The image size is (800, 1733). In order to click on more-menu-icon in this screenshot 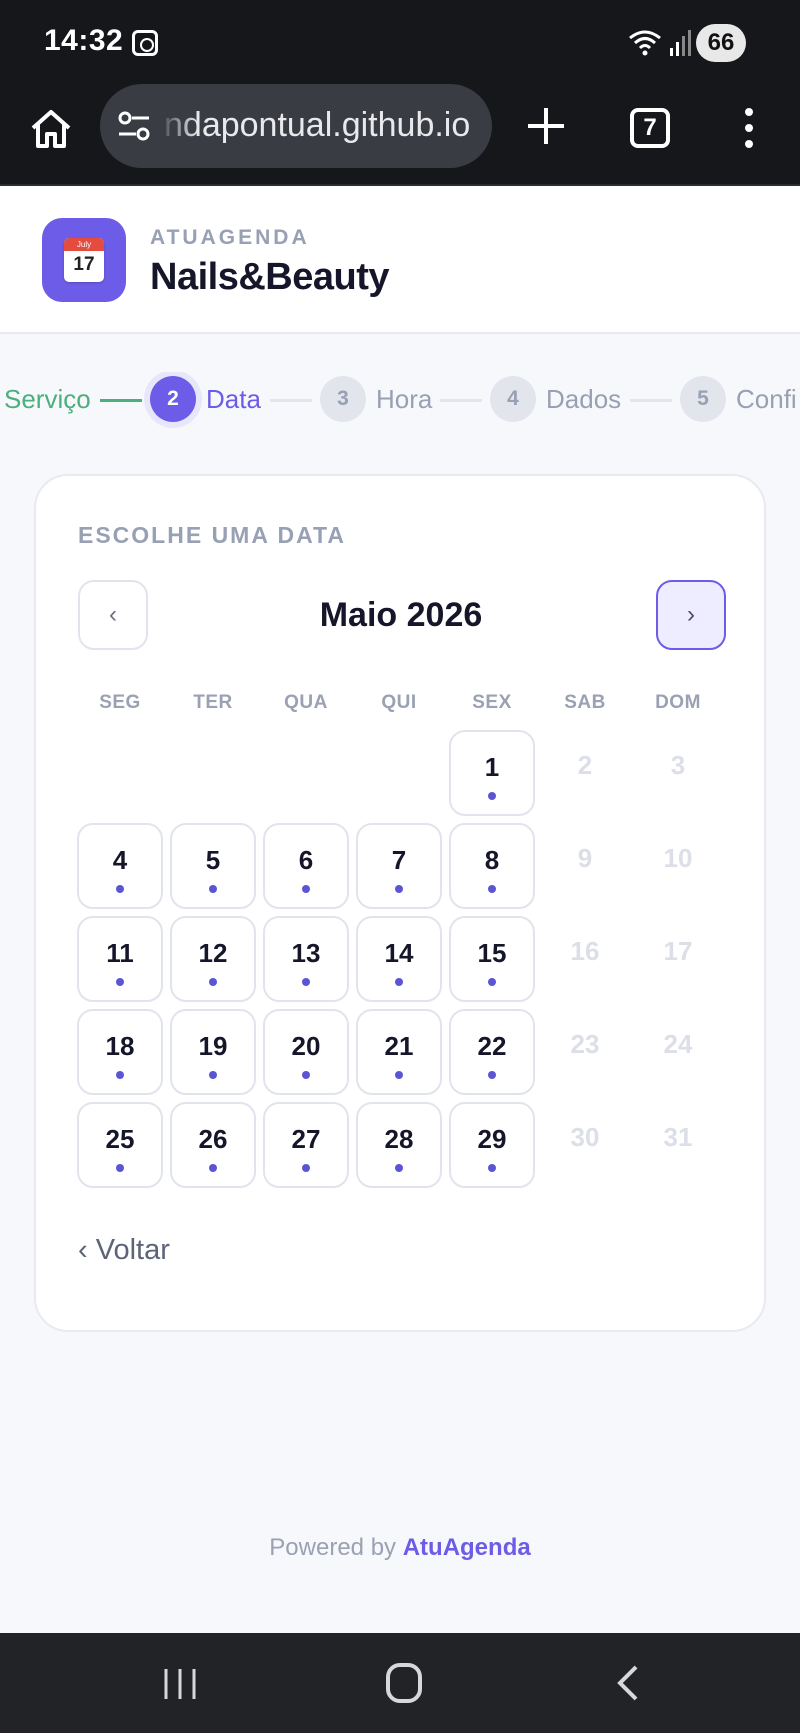, I will do `click(749, 128)`.